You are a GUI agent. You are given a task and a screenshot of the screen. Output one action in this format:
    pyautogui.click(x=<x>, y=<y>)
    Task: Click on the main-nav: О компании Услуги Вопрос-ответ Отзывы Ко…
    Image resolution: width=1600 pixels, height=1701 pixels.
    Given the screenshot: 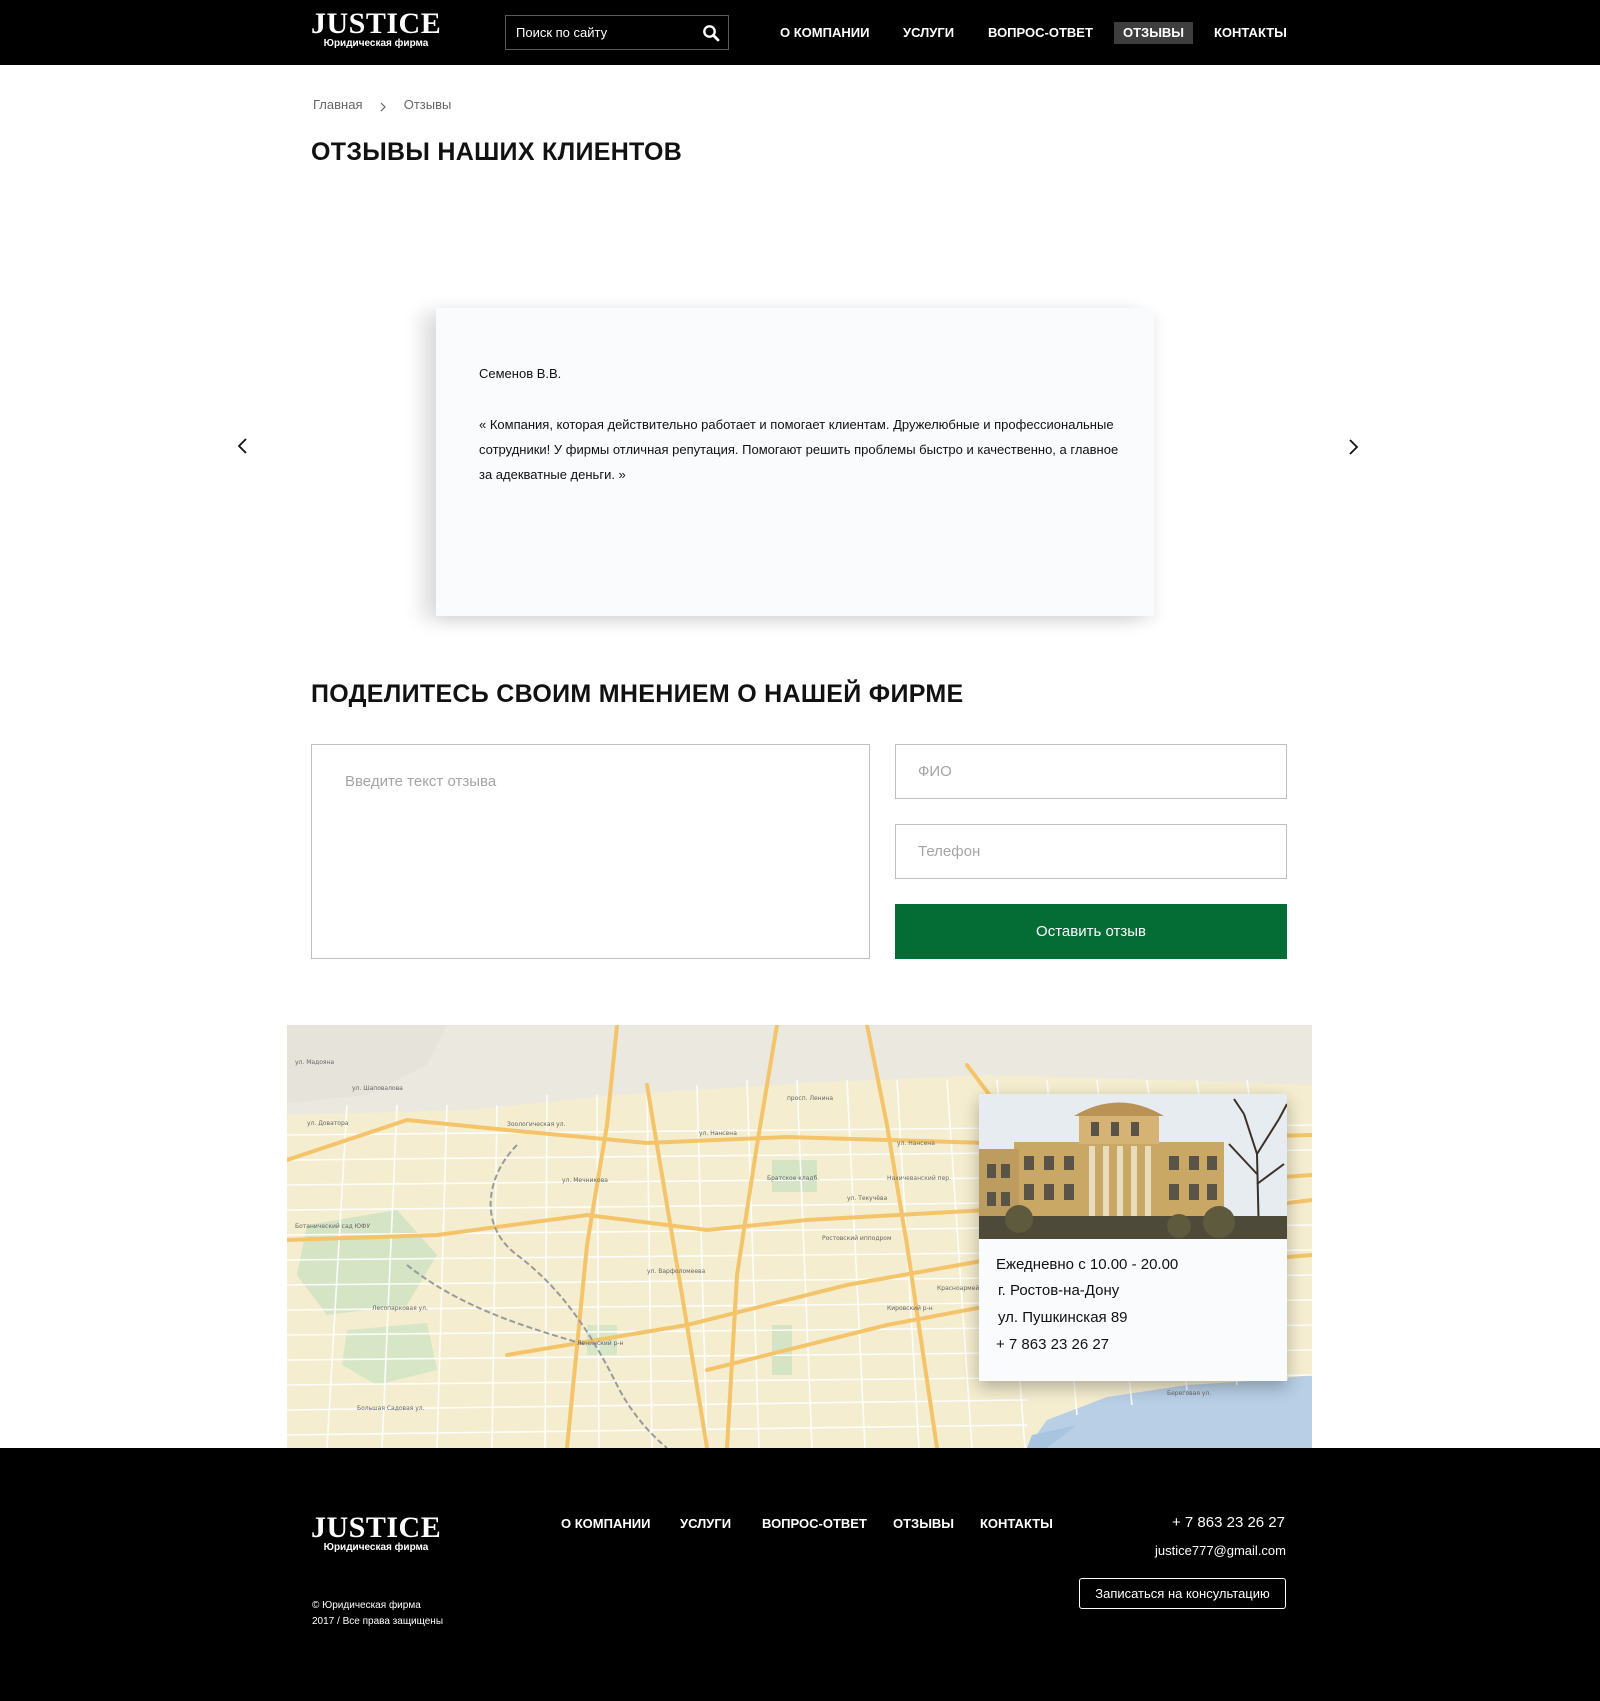 What is the action you would take?
    pyautogui.click(x=800, y=33)
    